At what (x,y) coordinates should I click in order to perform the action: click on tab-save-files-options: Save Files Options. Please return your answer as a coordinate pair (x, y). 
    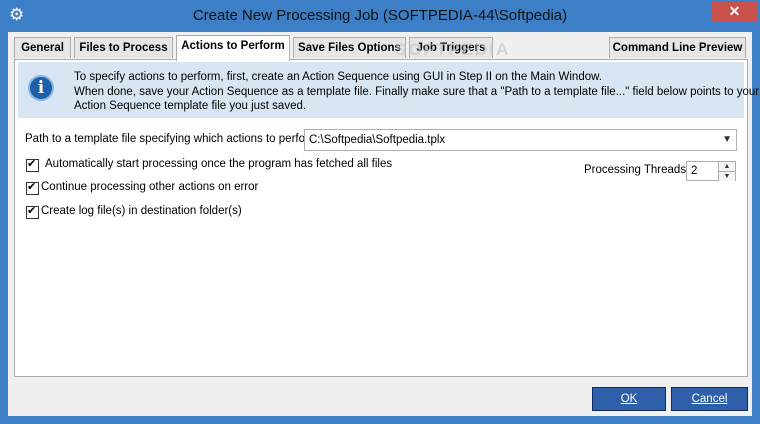
    Looking at the image, I should click on (349, 47).